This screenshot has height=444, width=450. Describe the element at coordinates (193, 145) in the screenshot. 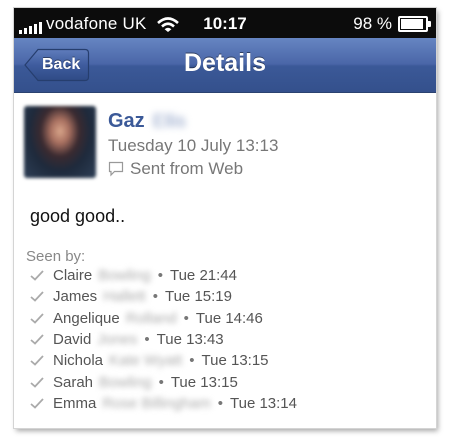

I see `post-timestamp: Tuesday 10 July 13:13` at that location.